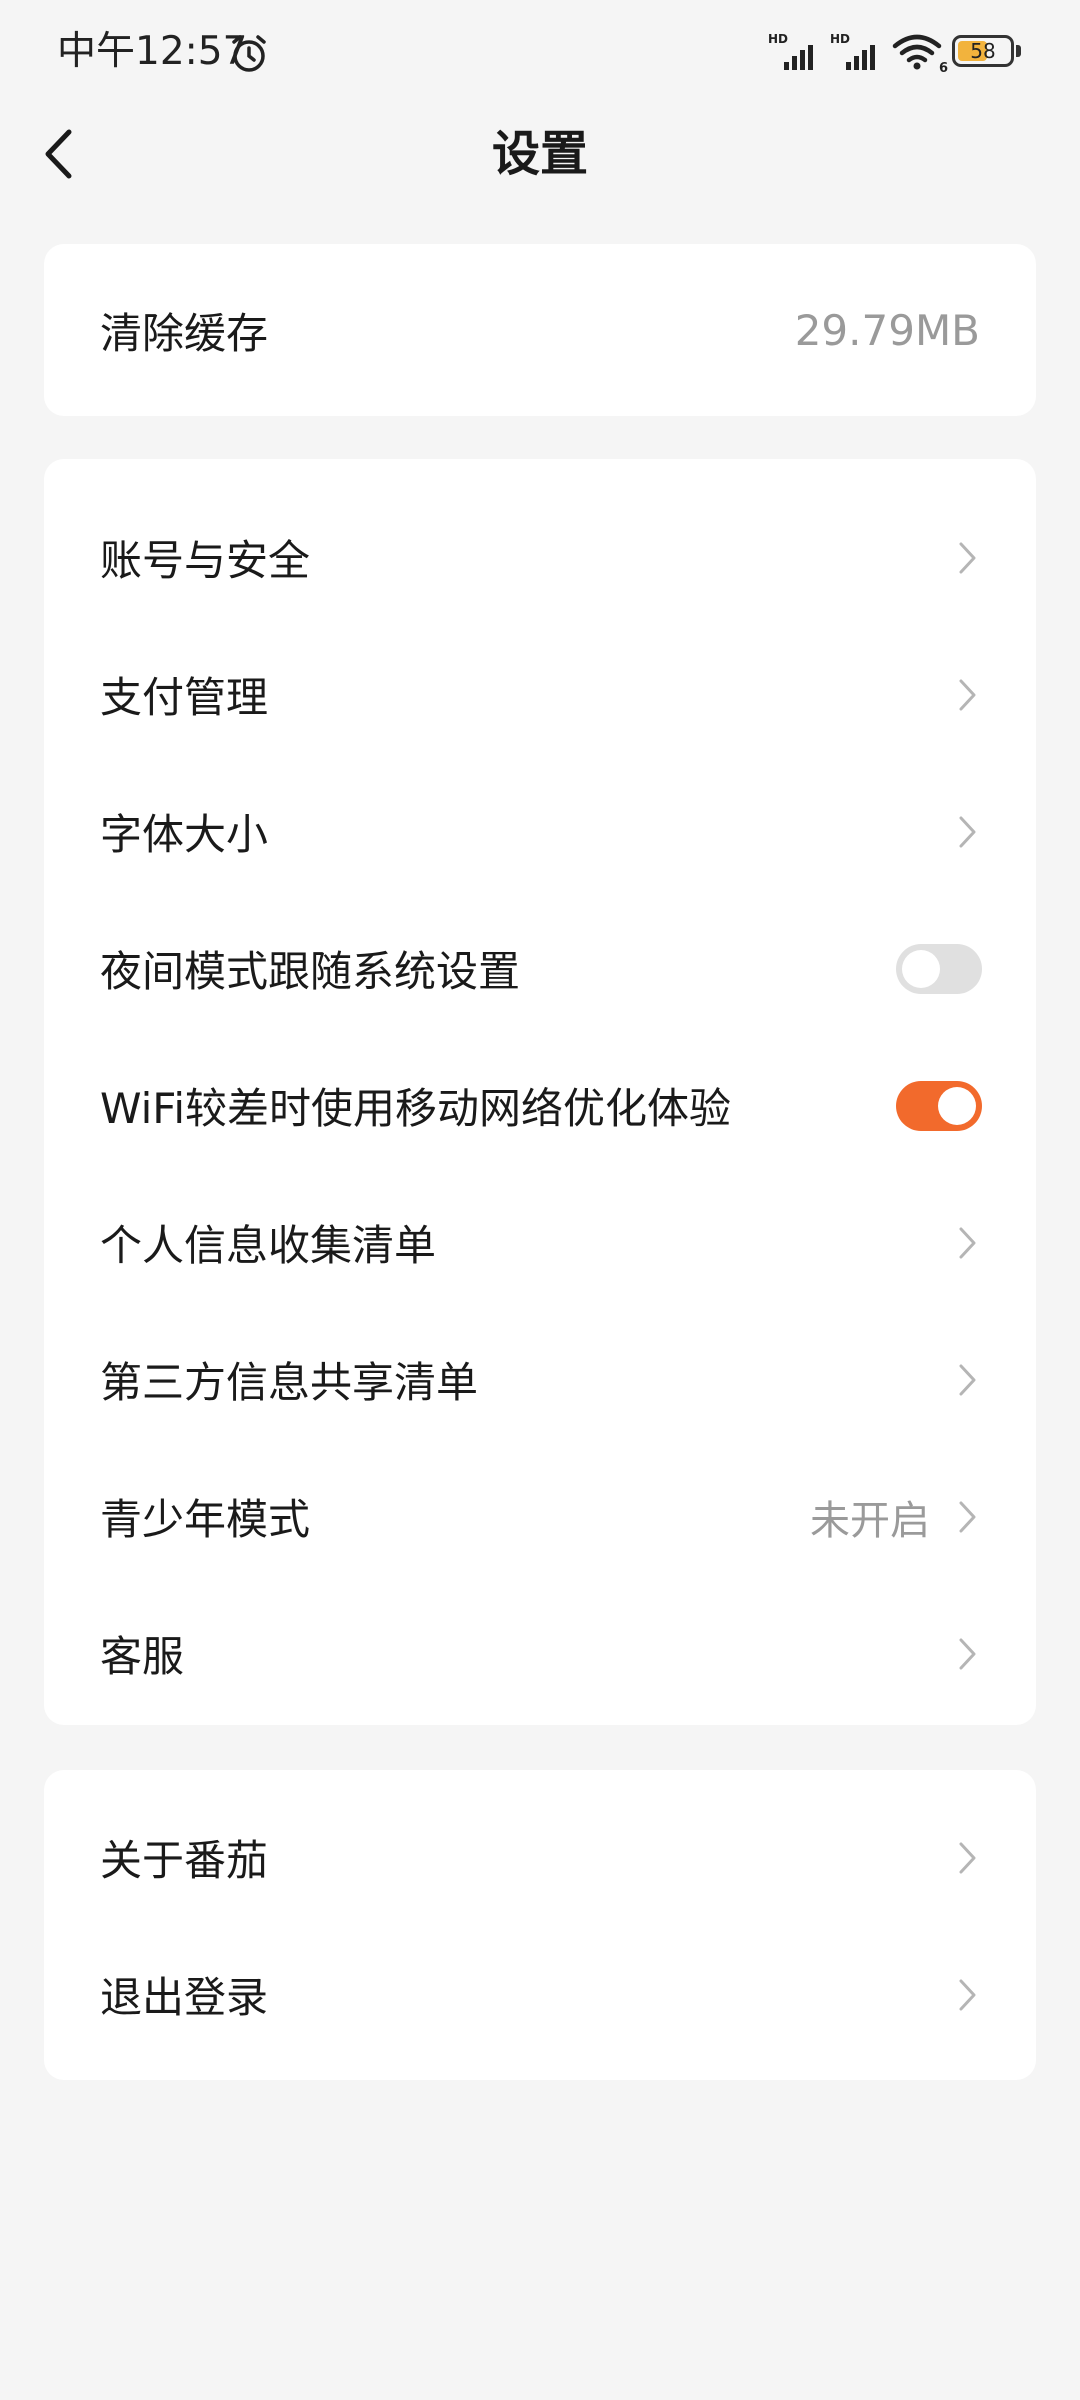 The height and width of the screenshot is (2400, 1080). What do you see at coordinates (870, 1520) in the screenshot?
I see `teen-mode-status: 未开启` at bounding box center [870, 1520].